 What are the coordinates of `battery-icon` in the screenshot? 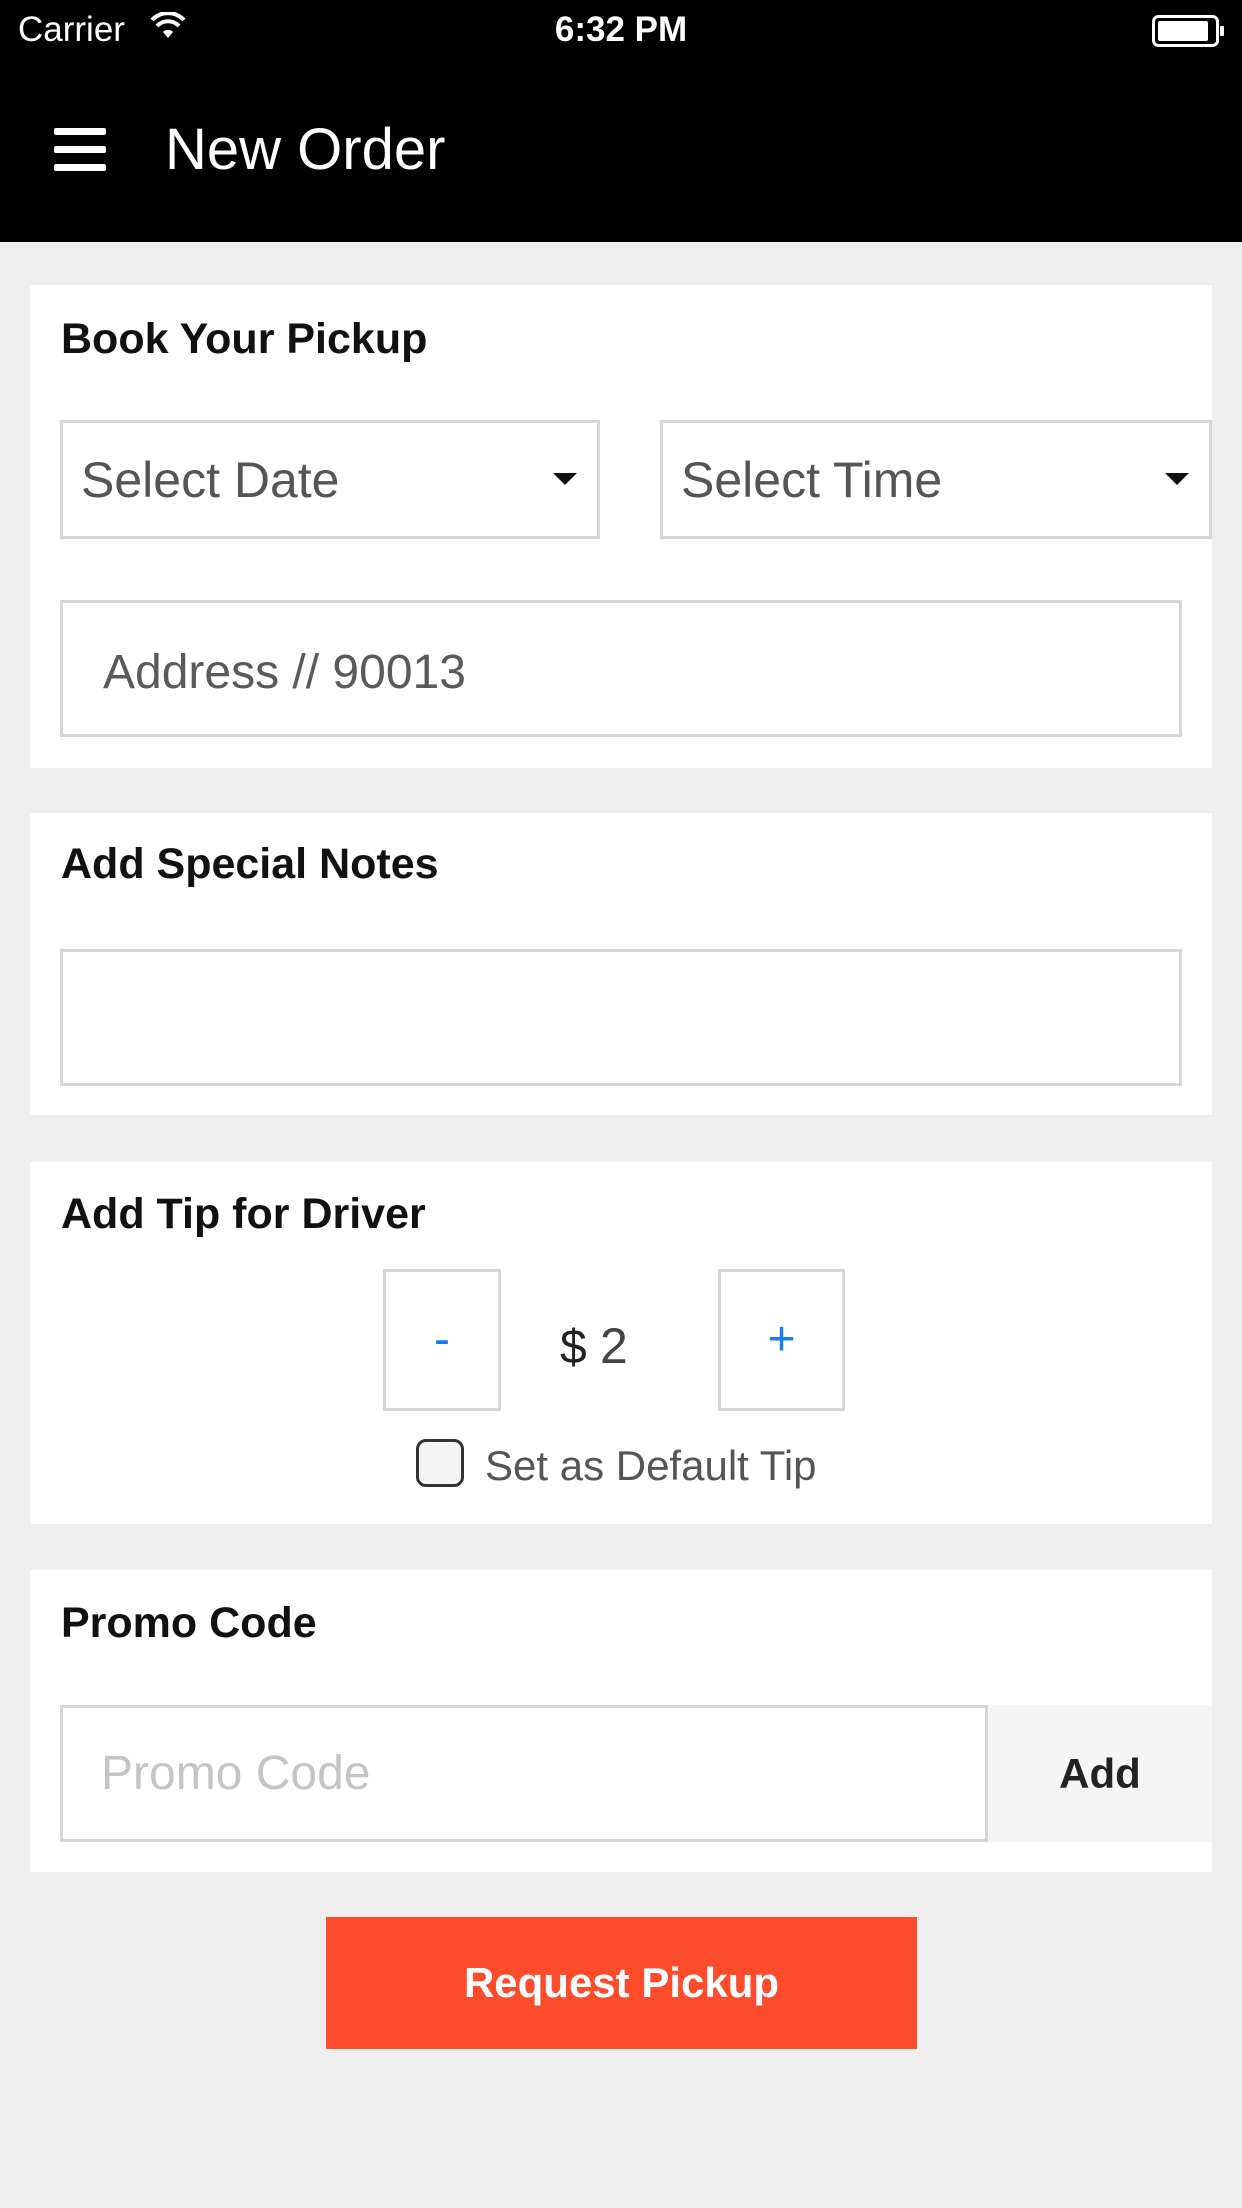 It's located at (1189, 33).